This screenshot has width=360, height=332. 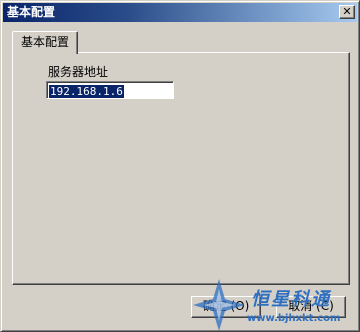 I want to click on tab-basic-config: 基本配置, so click(x=45, y=42).